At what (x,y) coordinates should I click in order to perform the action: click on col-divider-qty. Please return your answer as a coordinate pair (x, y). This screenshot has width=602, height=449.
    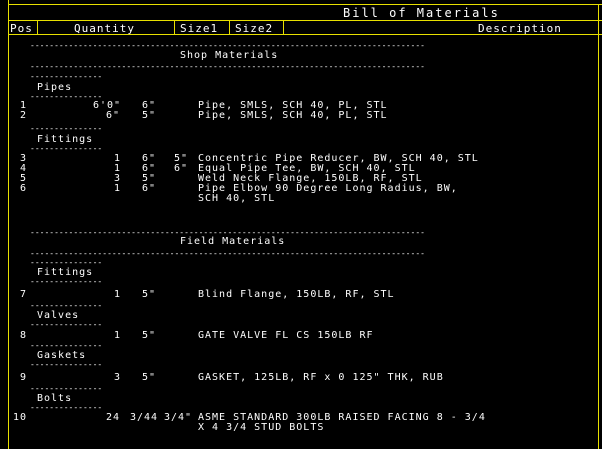
    Looking at the image, I should click on (174, 27).